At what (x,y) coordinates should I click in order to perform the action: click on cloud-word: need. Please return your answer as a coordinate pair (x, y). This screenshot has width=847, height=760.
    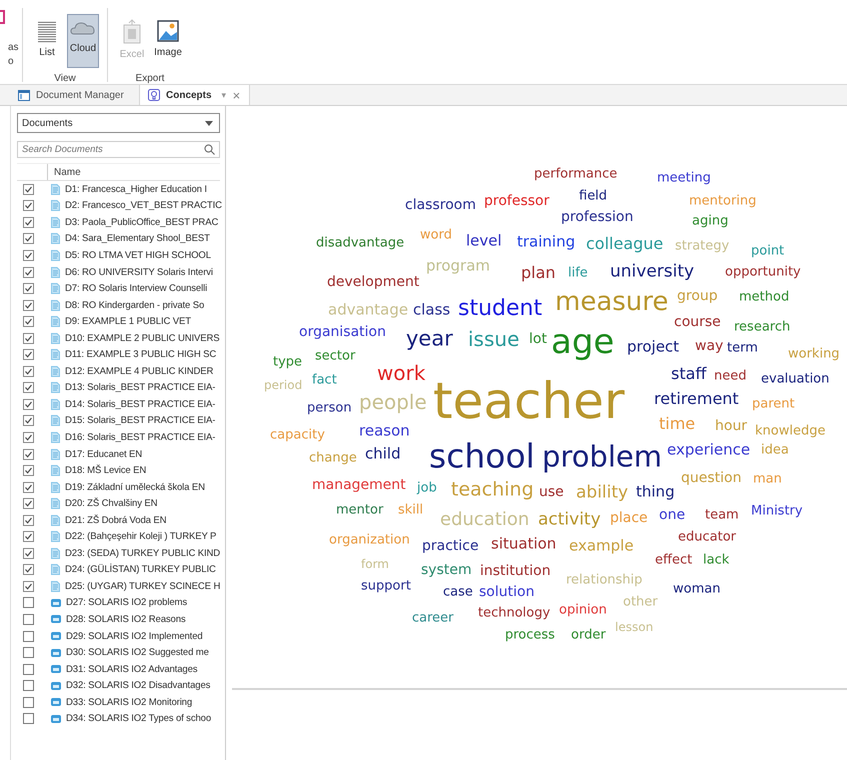
    Looking at the image, I should click on (730, 376).